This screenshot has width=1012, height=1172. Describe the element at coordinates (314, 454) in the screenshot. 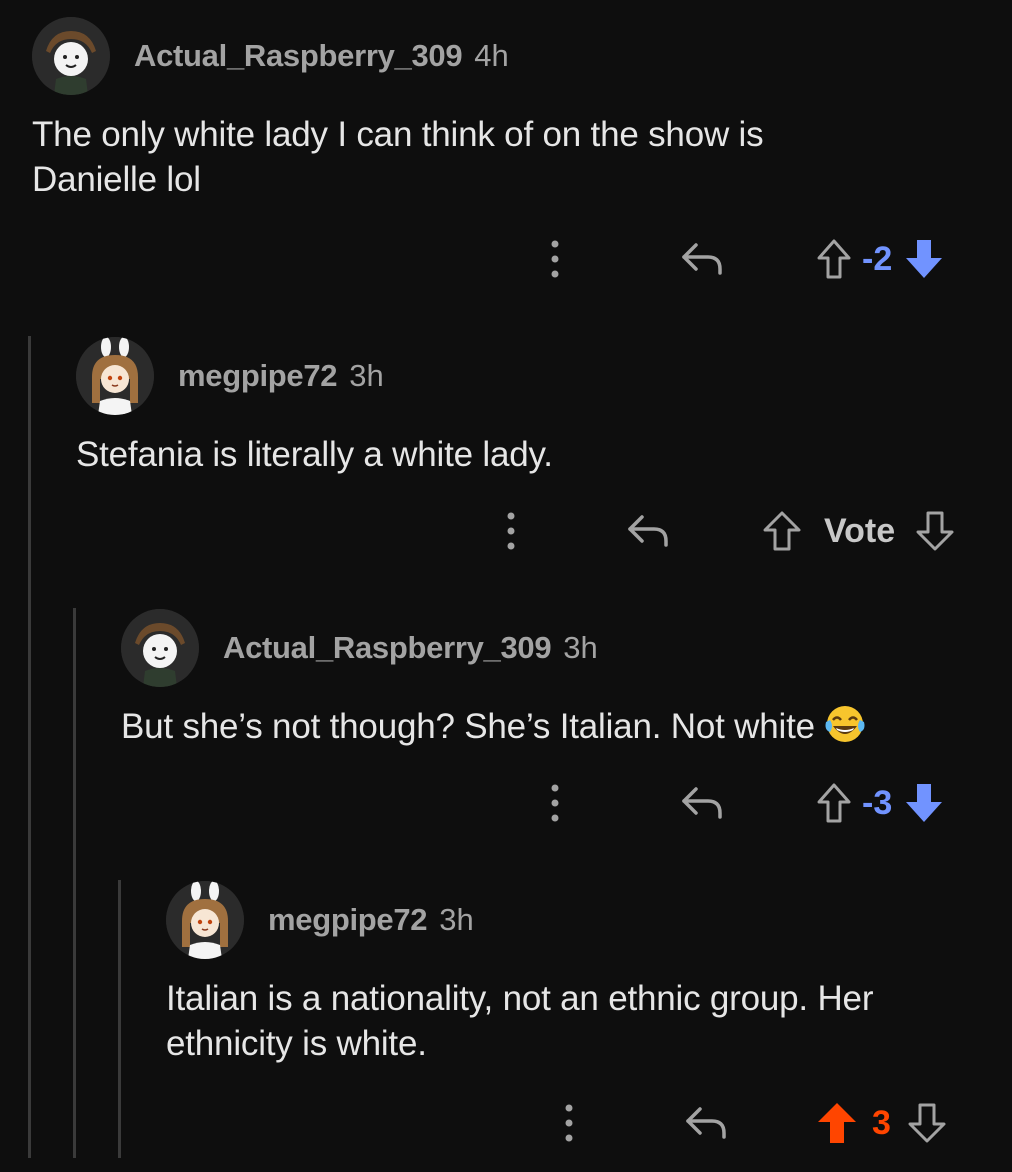

I see `comment-text-line: Stefania is literally a white lady.` at that location.